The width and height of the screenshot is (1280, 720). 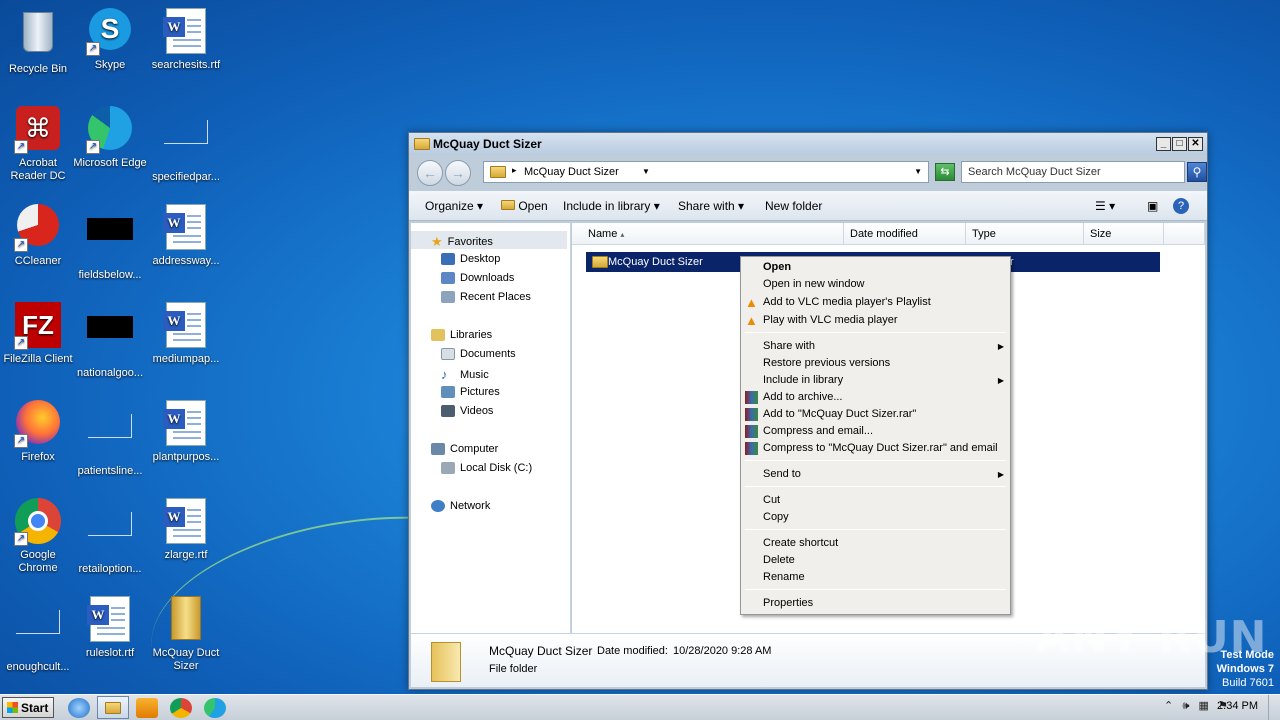 I want to click on nav-desktop: Desktop, so click(x=470, y=259).